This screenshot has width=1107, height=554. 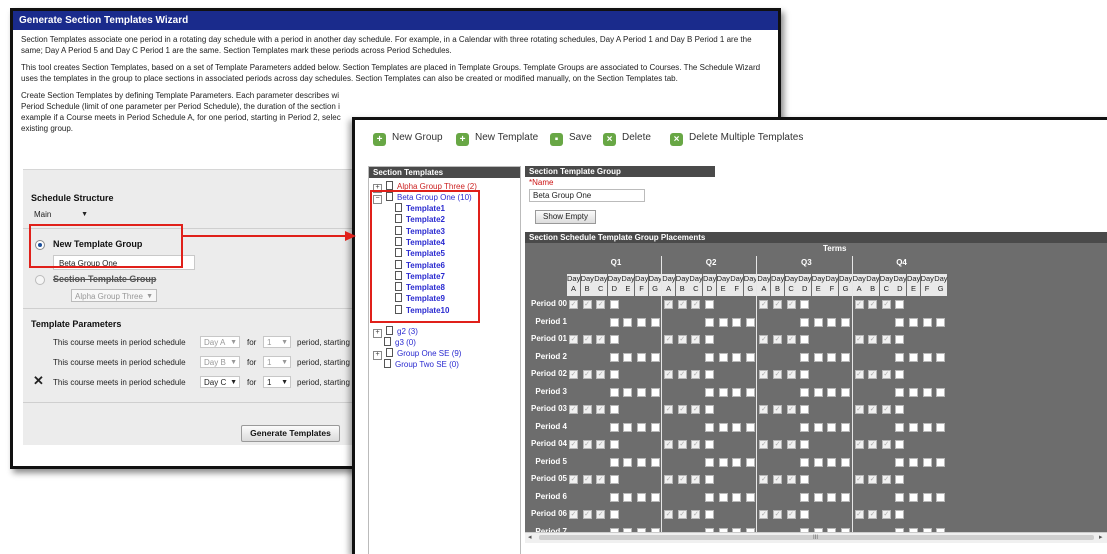 I want to click on connector-arrow, so click(x=269, y=236).